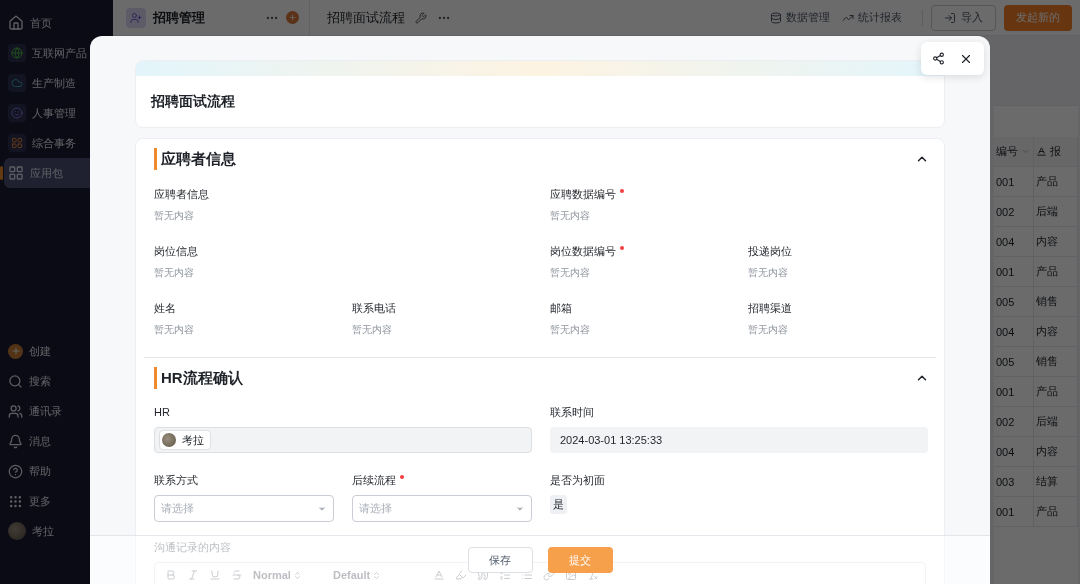 The width and height of the screenshot is (1080, 584). I want to click on sidebar-item: 更多, so click(55, 501).